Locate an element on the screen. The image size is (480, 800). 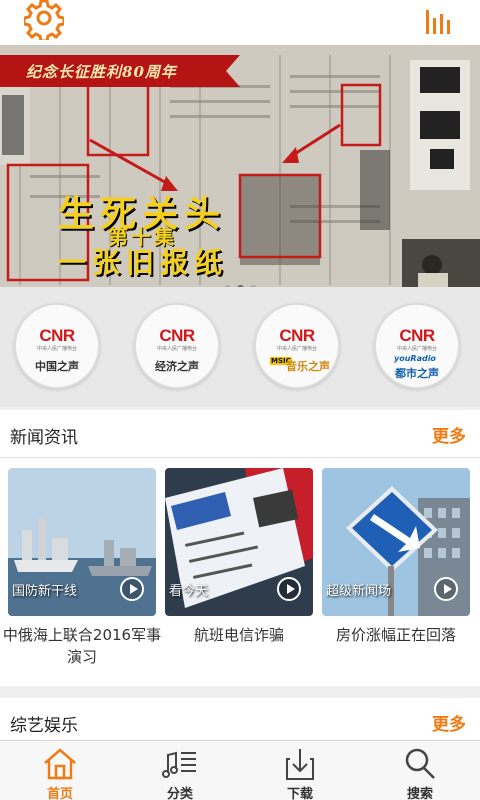
section-title: 新闻资讯 is located at coordinates (44, 438).